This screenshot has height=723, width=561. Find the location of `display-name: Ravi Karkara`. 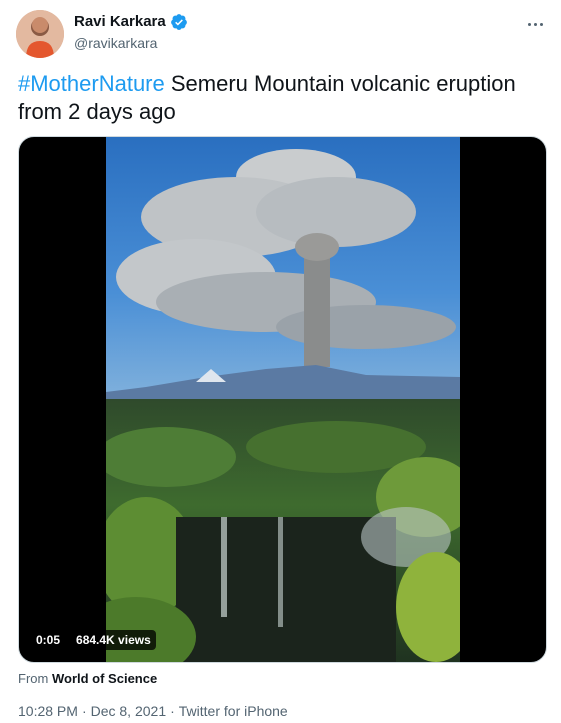

display-name: Ravi Karkara is located at coordinates (120, 22).